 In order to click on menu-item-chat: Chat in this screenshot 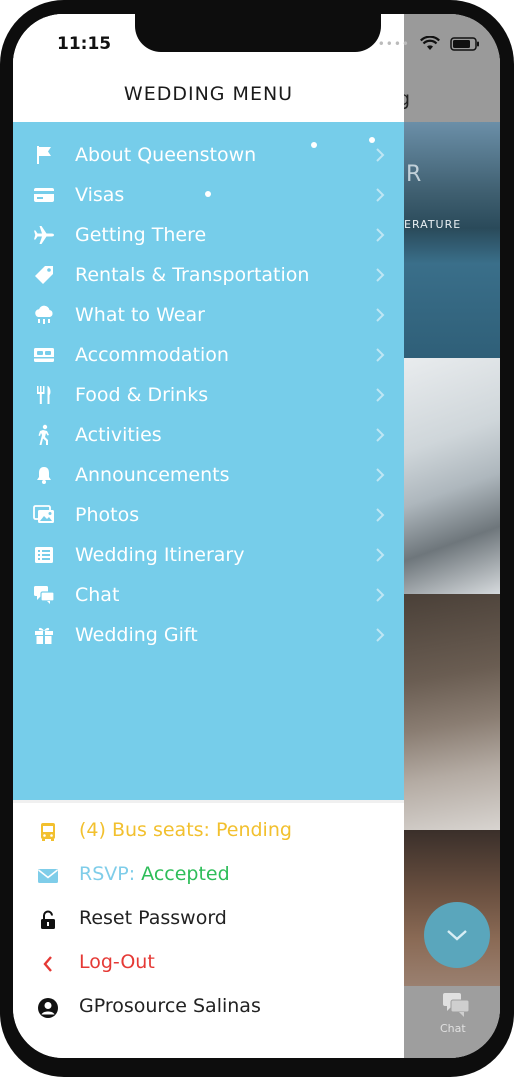, I will do `click(208, 596)`.